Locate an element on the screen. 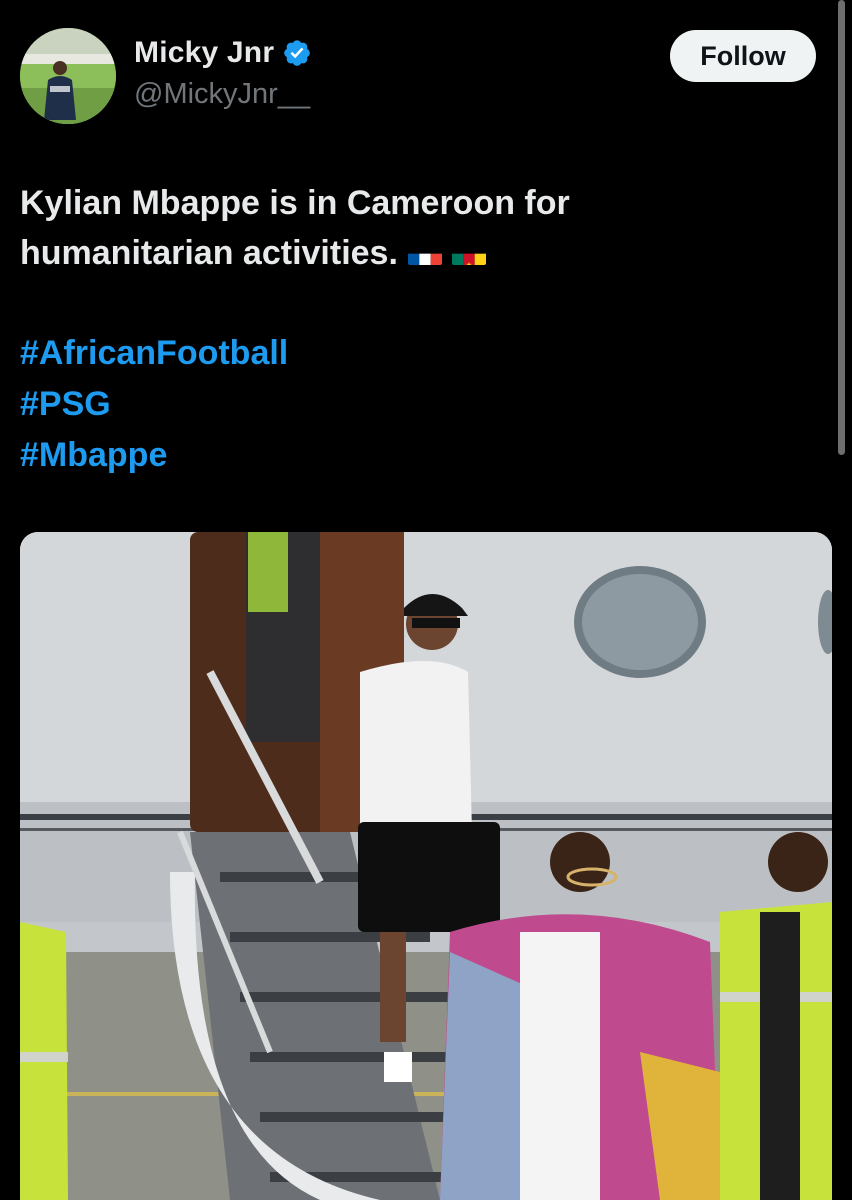 Image resolution: width=852 pixels, height=1200 pixels. scrollbar is located at coordinates (841, 227).